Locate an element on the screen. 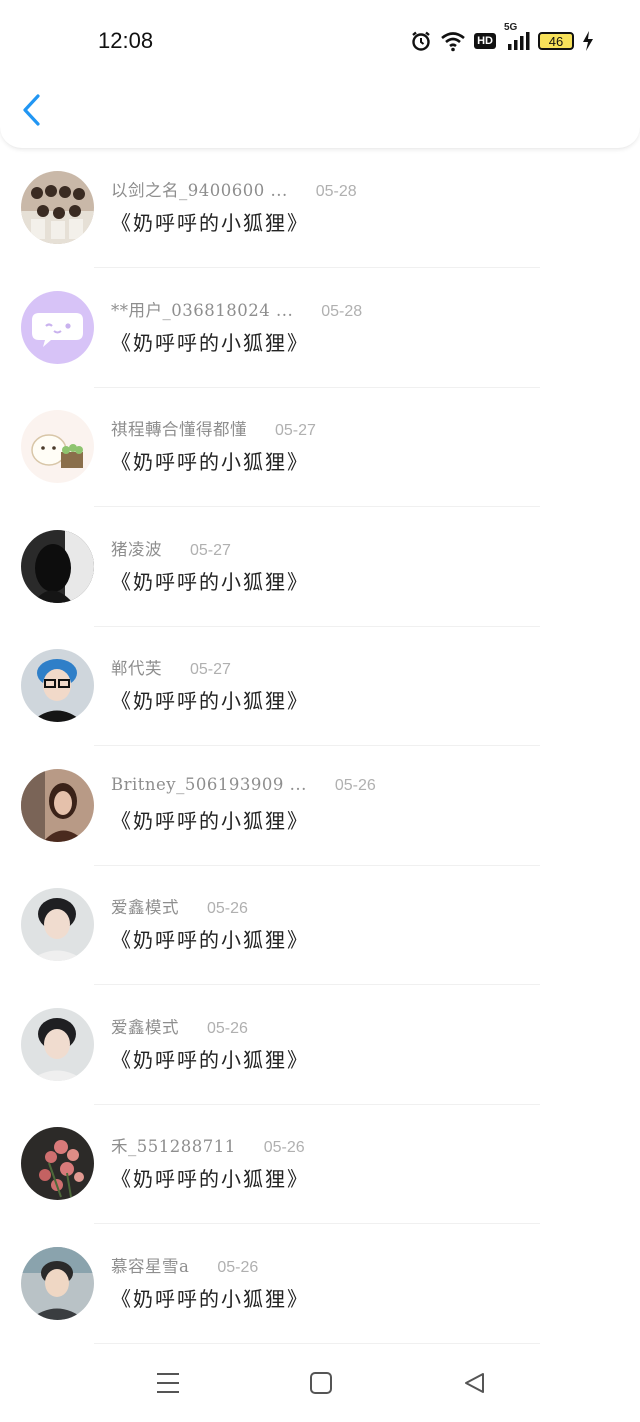 The image size is (640, 1422). system-nav-bar is located at coordinates (320, 1383).